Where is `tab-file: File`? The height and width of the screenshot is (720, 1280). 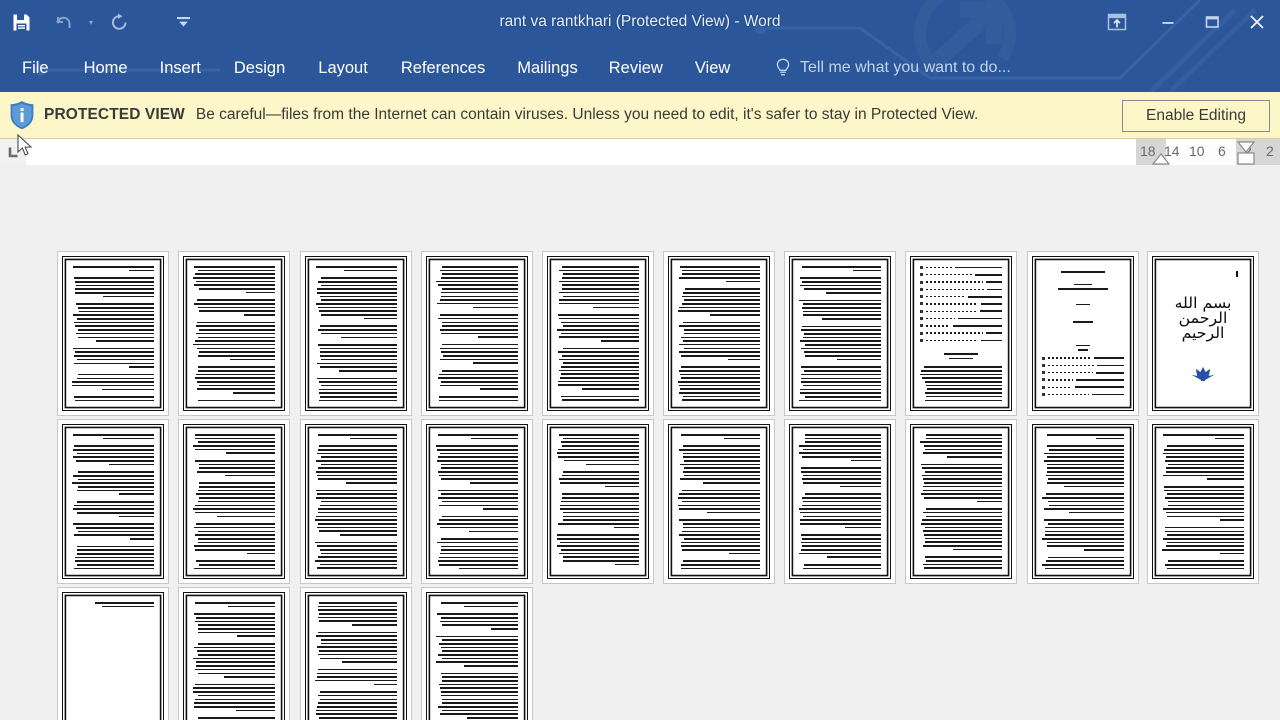 tab-file: File is located at coordinates (35, 68).